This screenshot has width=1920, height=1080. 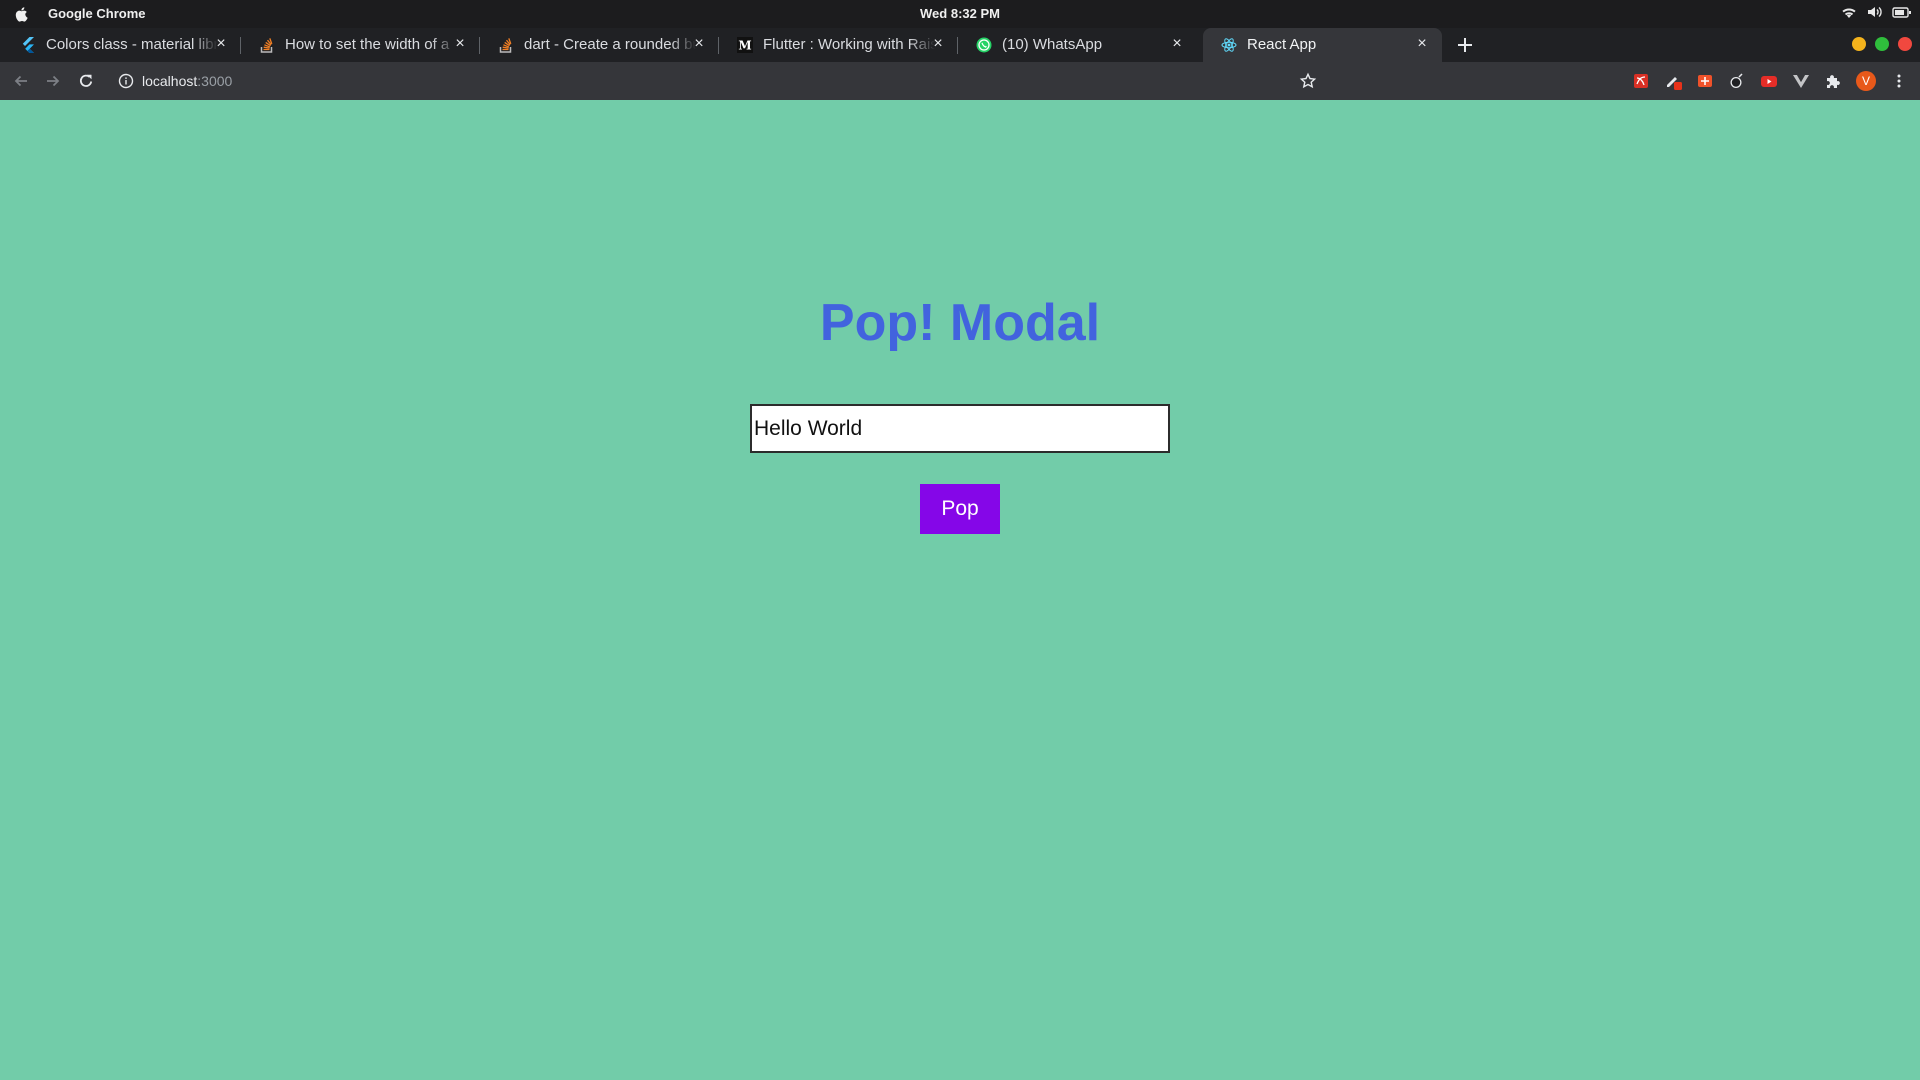 What do you see at coordinates (22, 14) in the screenshot?
I see `apple-icon` at bounding box center [22, 14].